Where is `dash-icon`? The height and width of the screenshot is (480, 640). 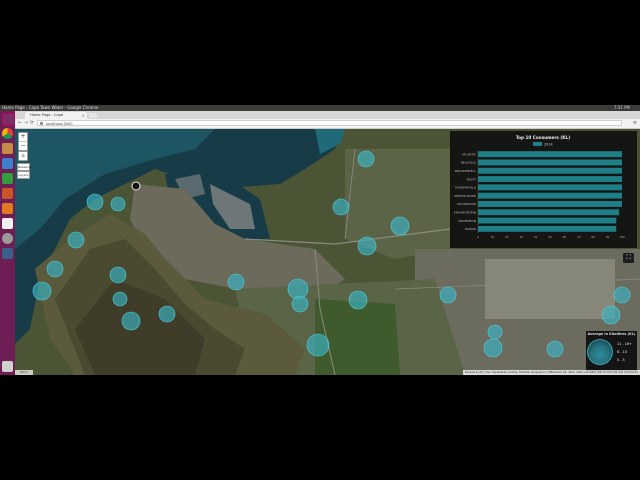 dash-icon is located at coordinates (8, 119).